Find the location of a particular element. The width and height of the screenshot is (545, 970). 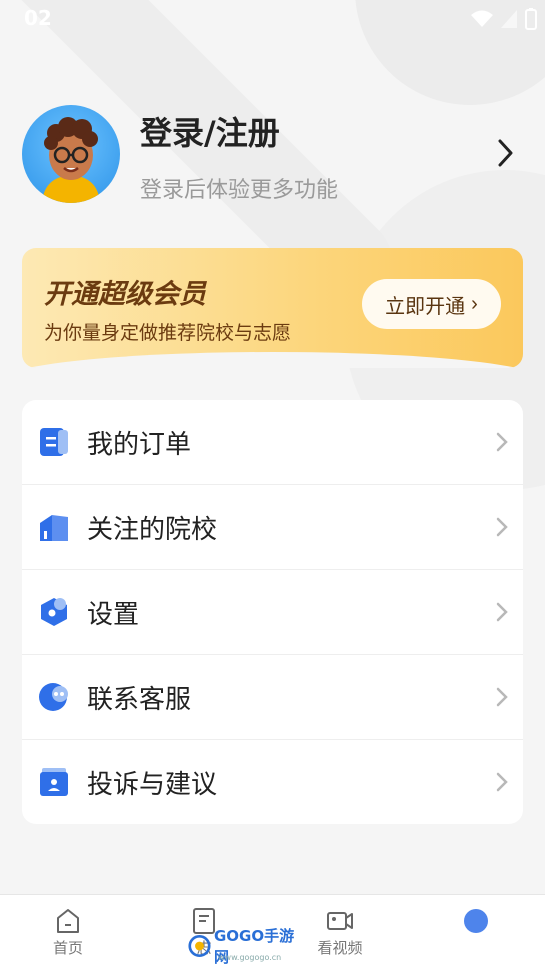

settings-icon is located at coordinates (54, 612).